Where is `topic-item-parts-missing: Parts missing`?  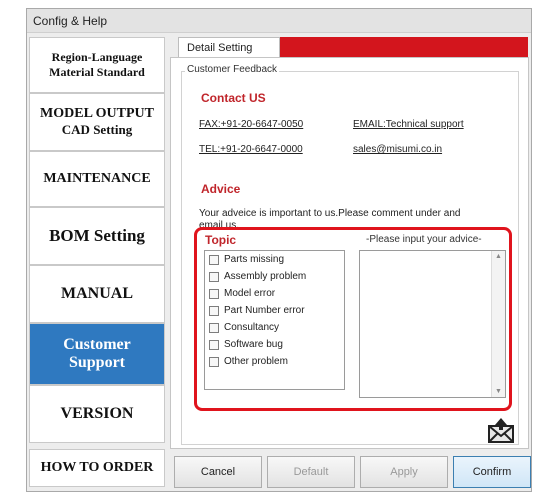
topic-item-parts-missing: Parts missing is located at coordinates (274, 259).